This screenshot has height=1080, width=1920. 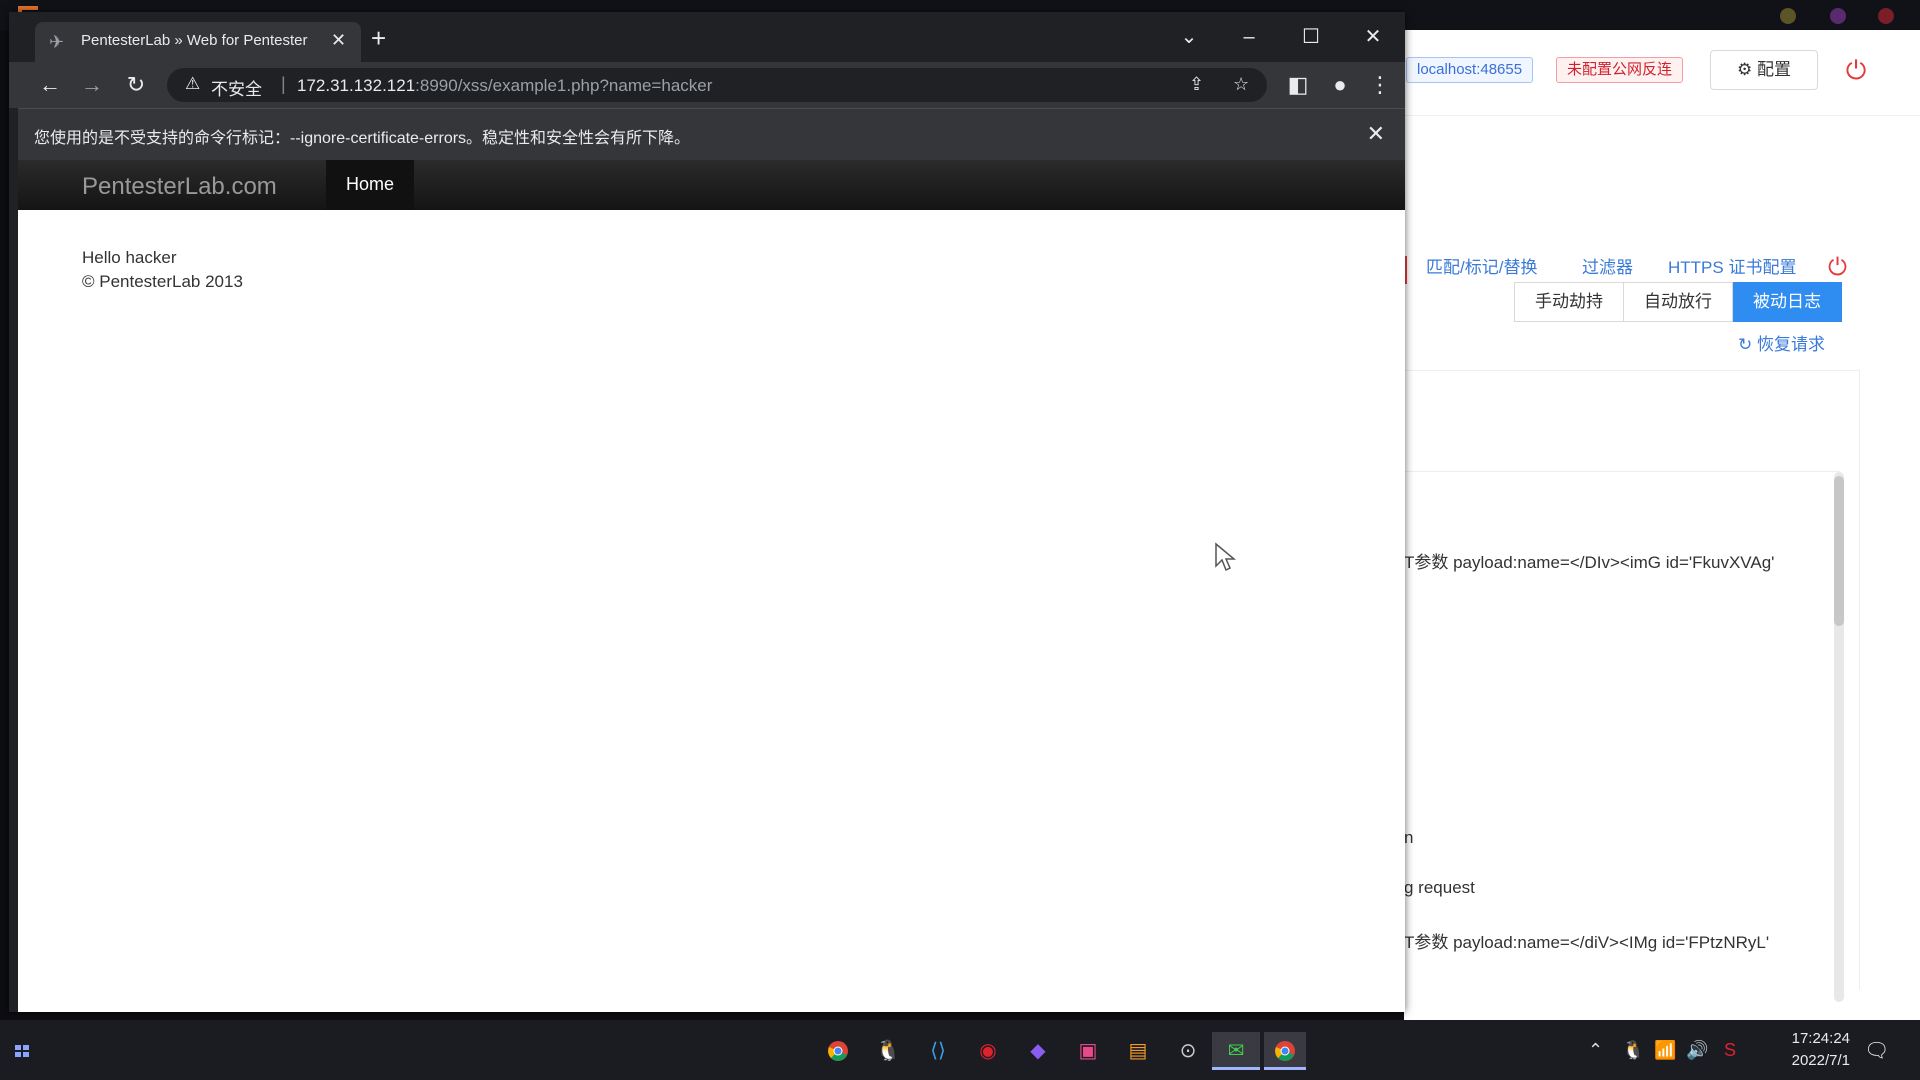 I want to click on log-scrollbar-thumb, so click(x=1839, y=551).